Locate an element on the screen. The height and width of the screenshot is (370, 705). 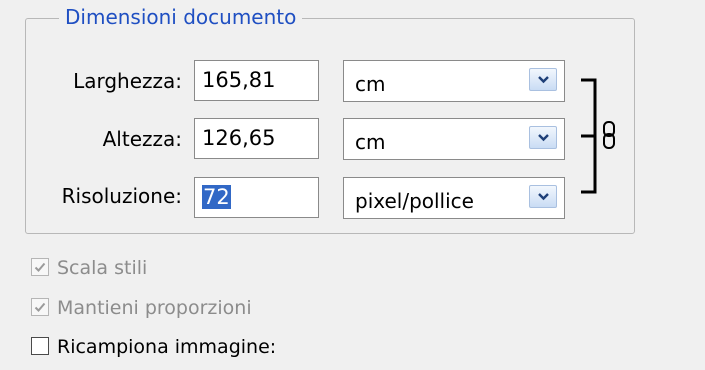
height-unit-dropdown-button is located at coordinates (543, 137).